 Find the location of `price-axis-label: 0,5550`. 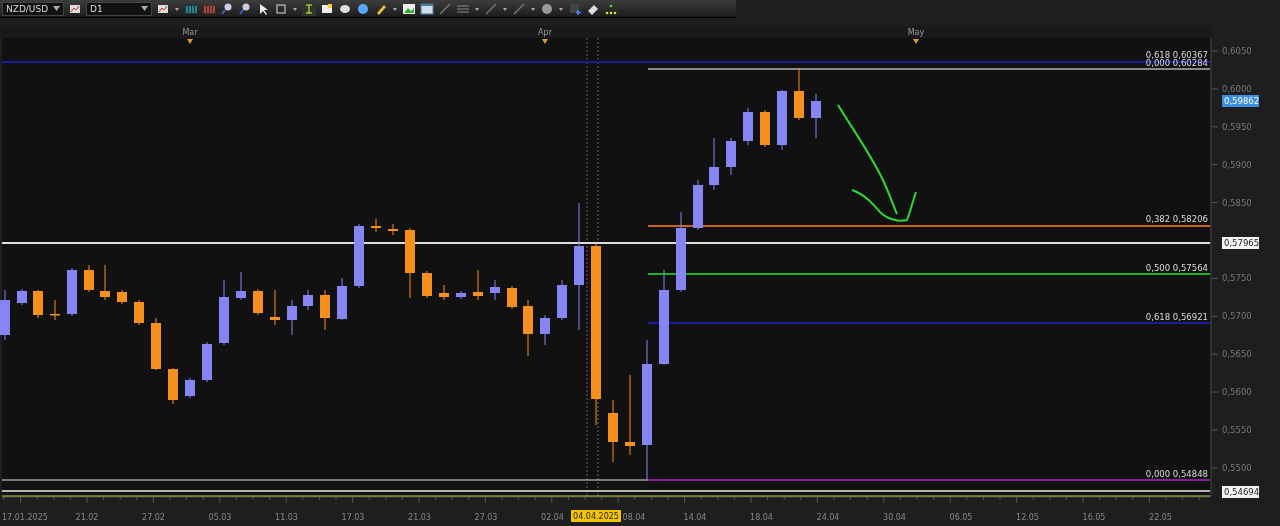

price-axis-label: 0,5550 is located at coordinates (1237, 430).